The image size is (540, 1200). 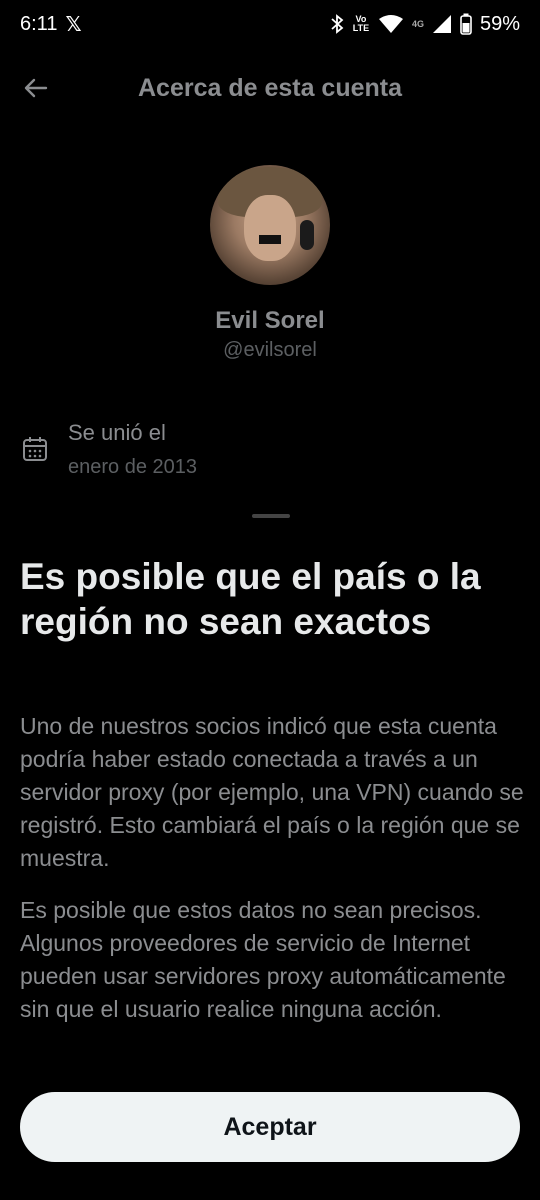 What do you see at coordinates (36, 88) in the screenshot?
I see `arrow-left-icon` at bounding box center [36, 88].